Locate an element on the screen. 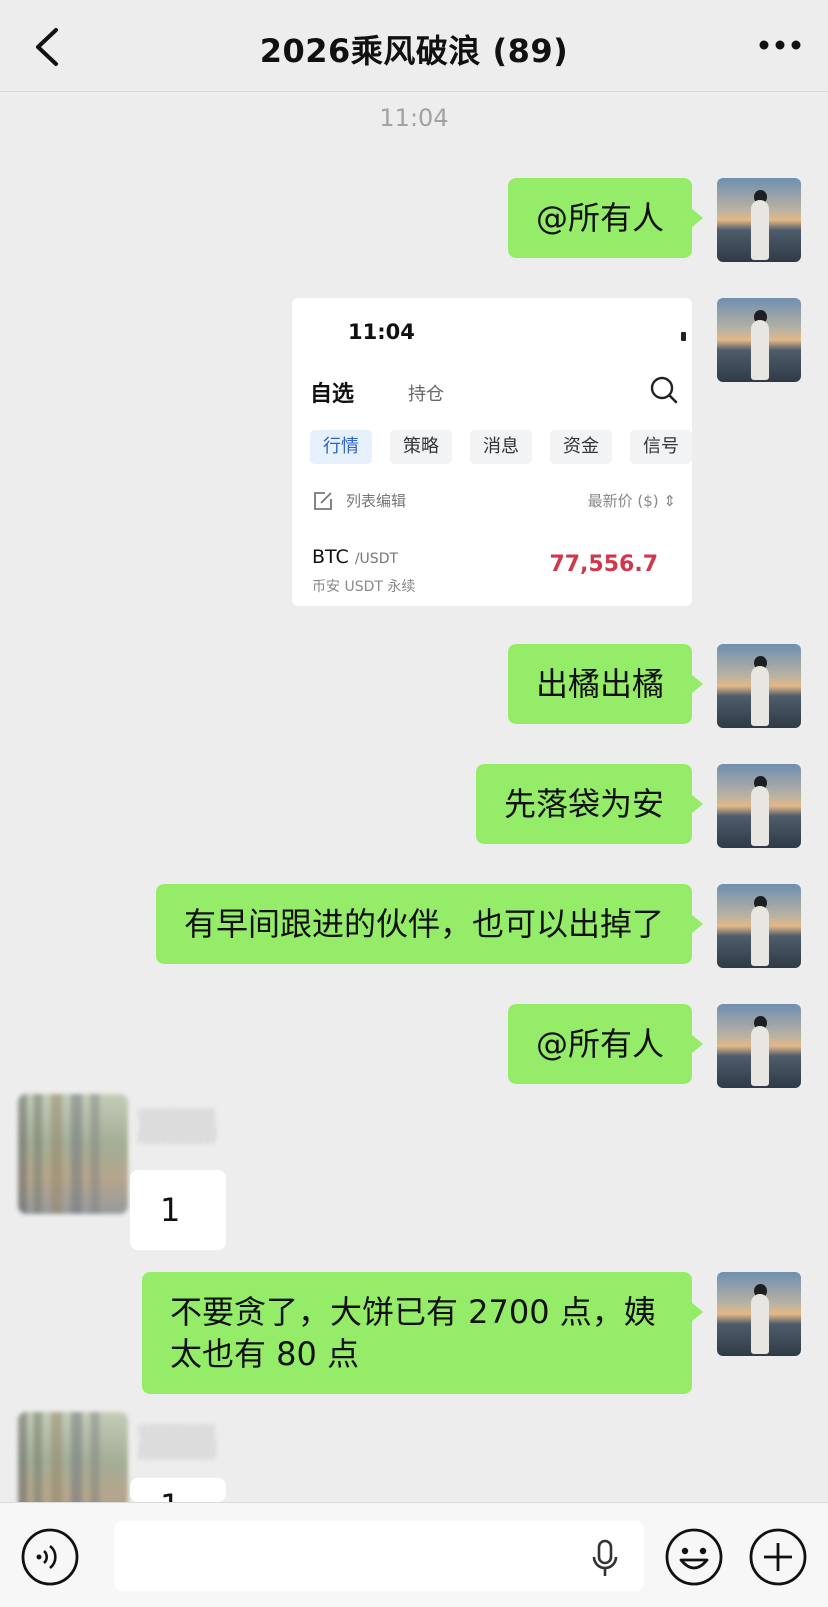 This screenshot has width=828, height=1607. input-bar is located at coordinates (414, 1554).